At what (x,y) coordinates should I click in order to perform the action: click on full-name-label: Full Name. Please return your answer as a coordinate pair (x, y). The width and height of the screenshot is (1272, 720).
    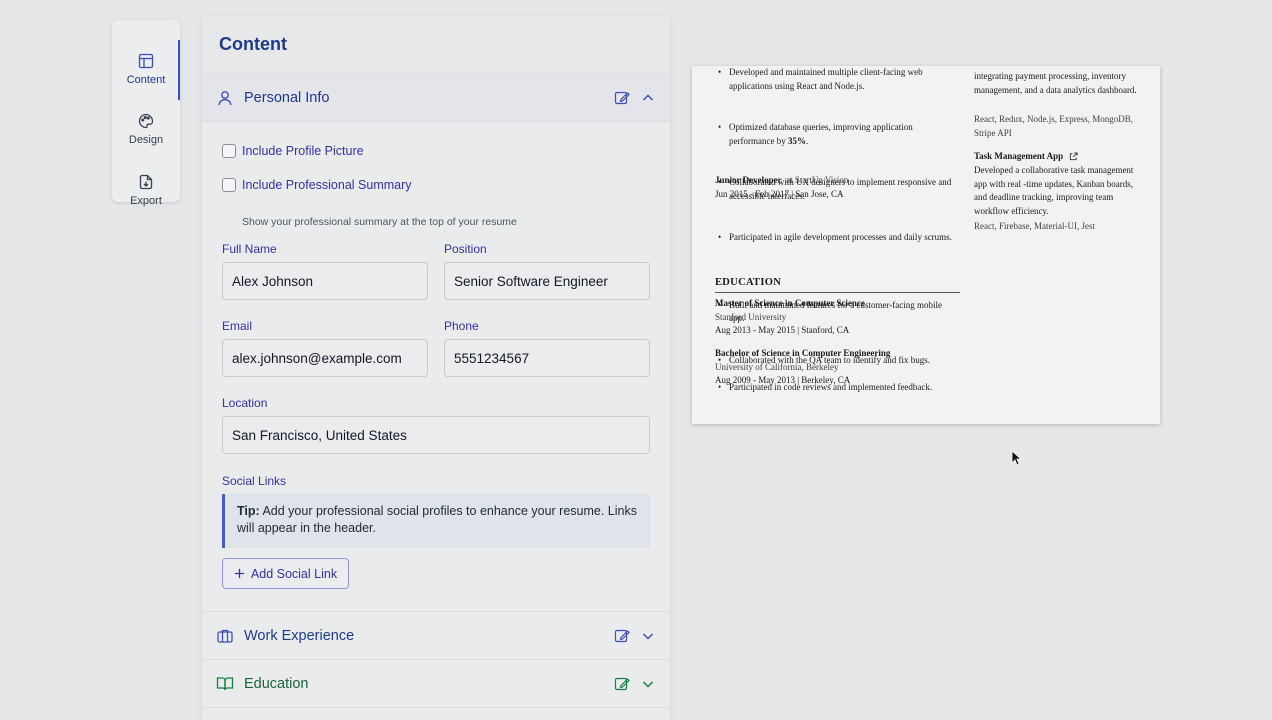
    Looking at the image, I should click on (249, 249).